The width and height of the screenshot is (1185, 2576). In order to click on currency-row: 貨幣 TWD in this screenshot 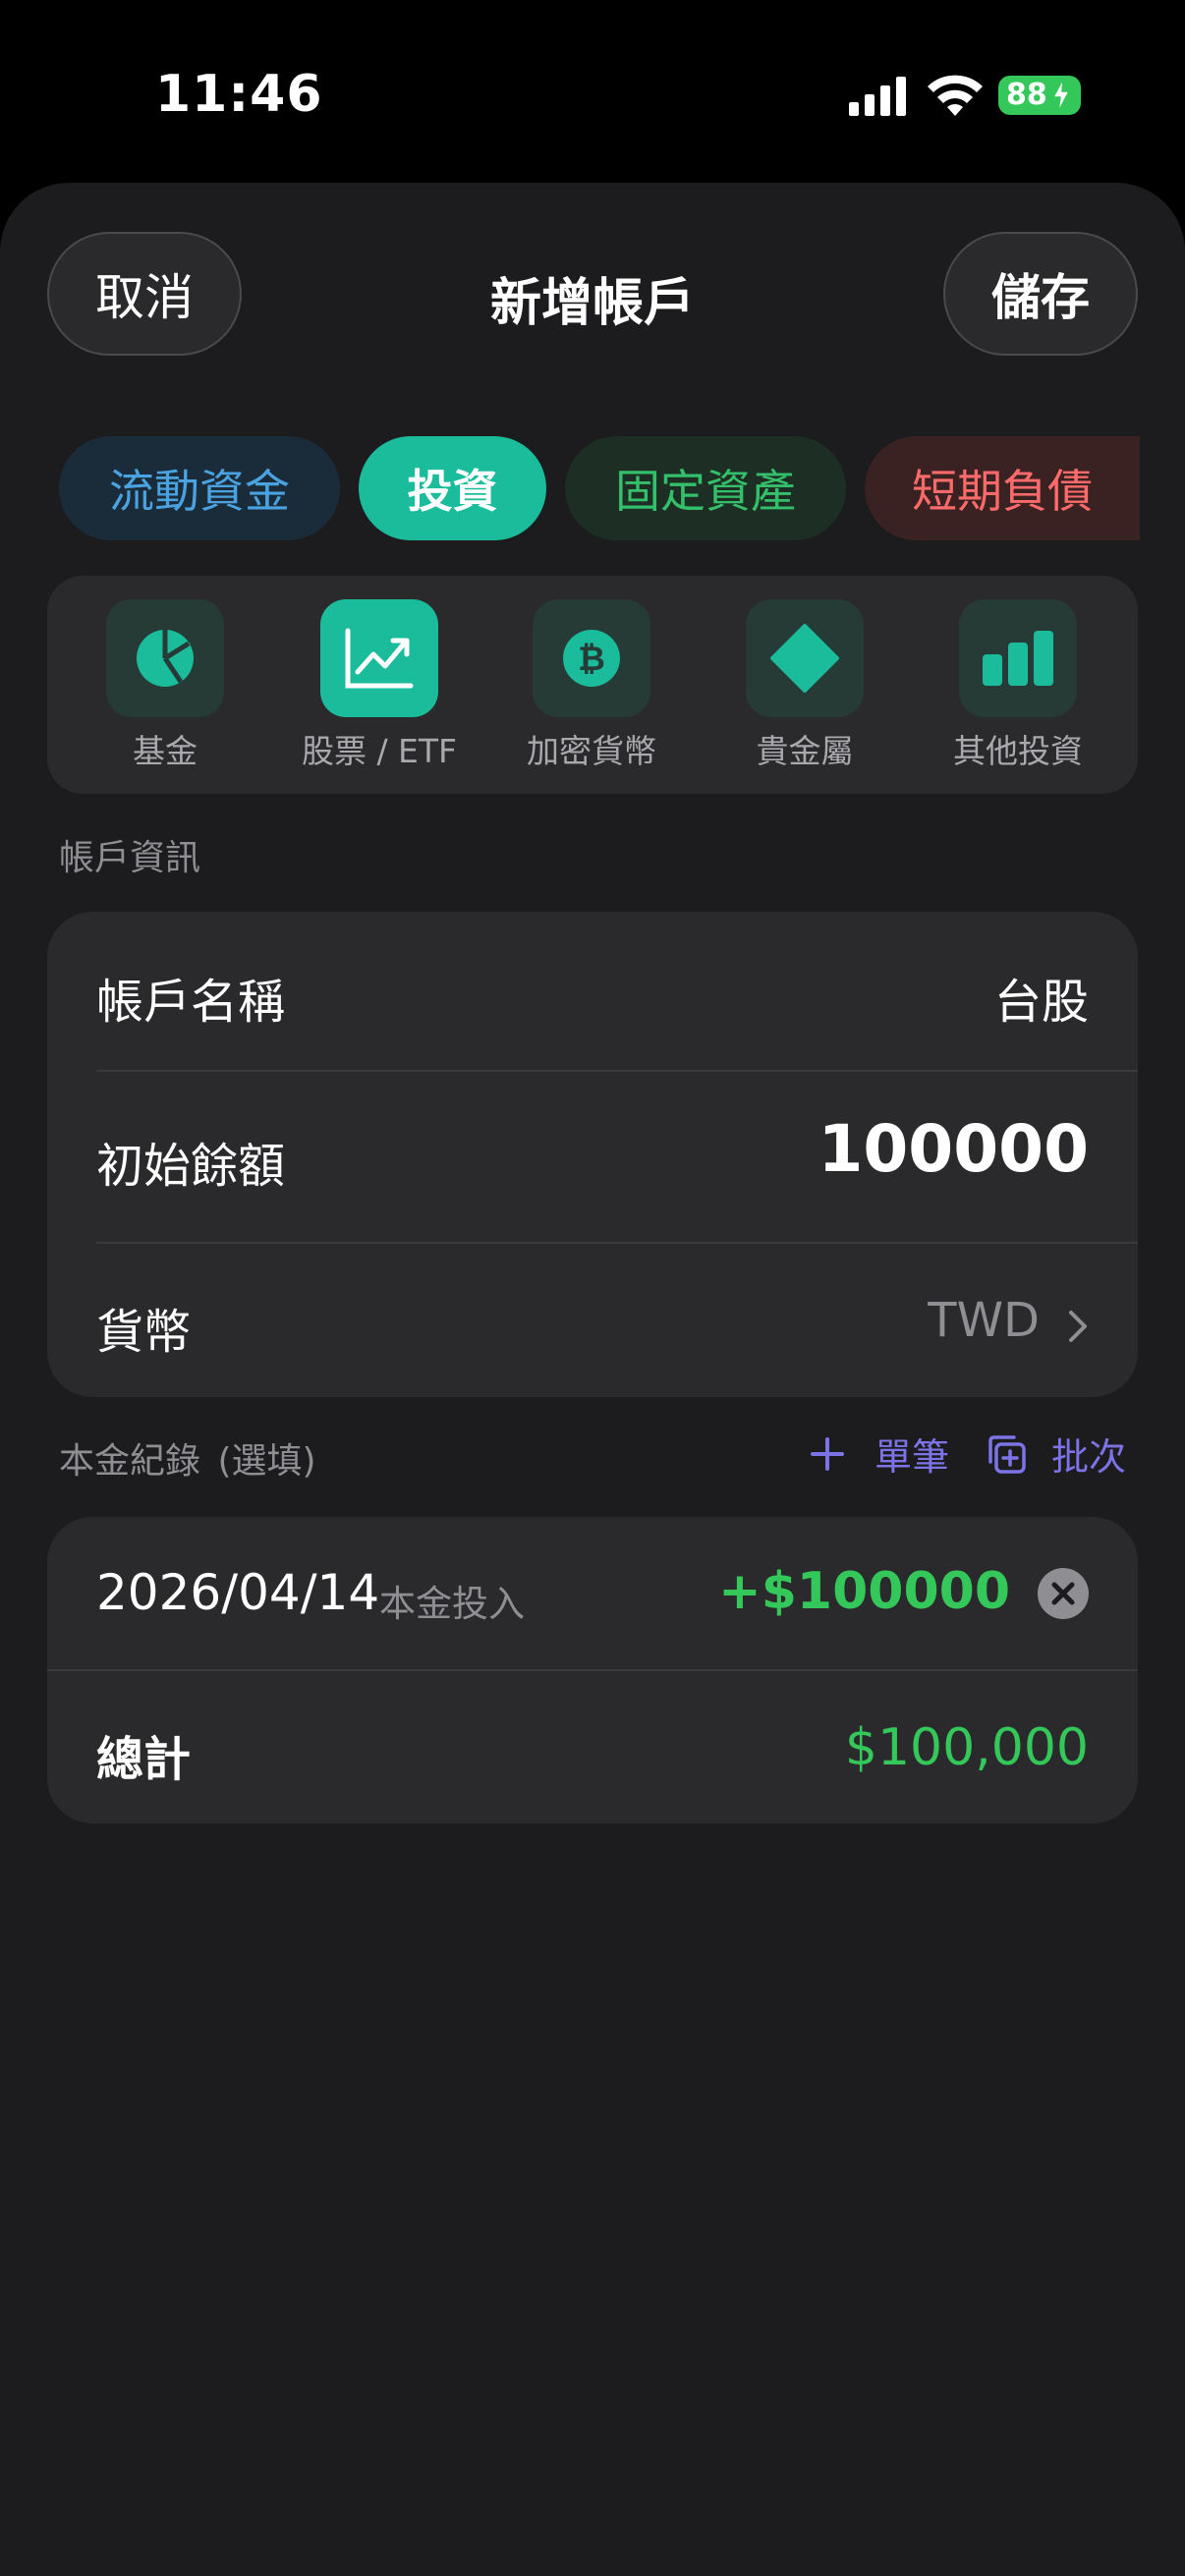, I will do `click(592, 1320)`.